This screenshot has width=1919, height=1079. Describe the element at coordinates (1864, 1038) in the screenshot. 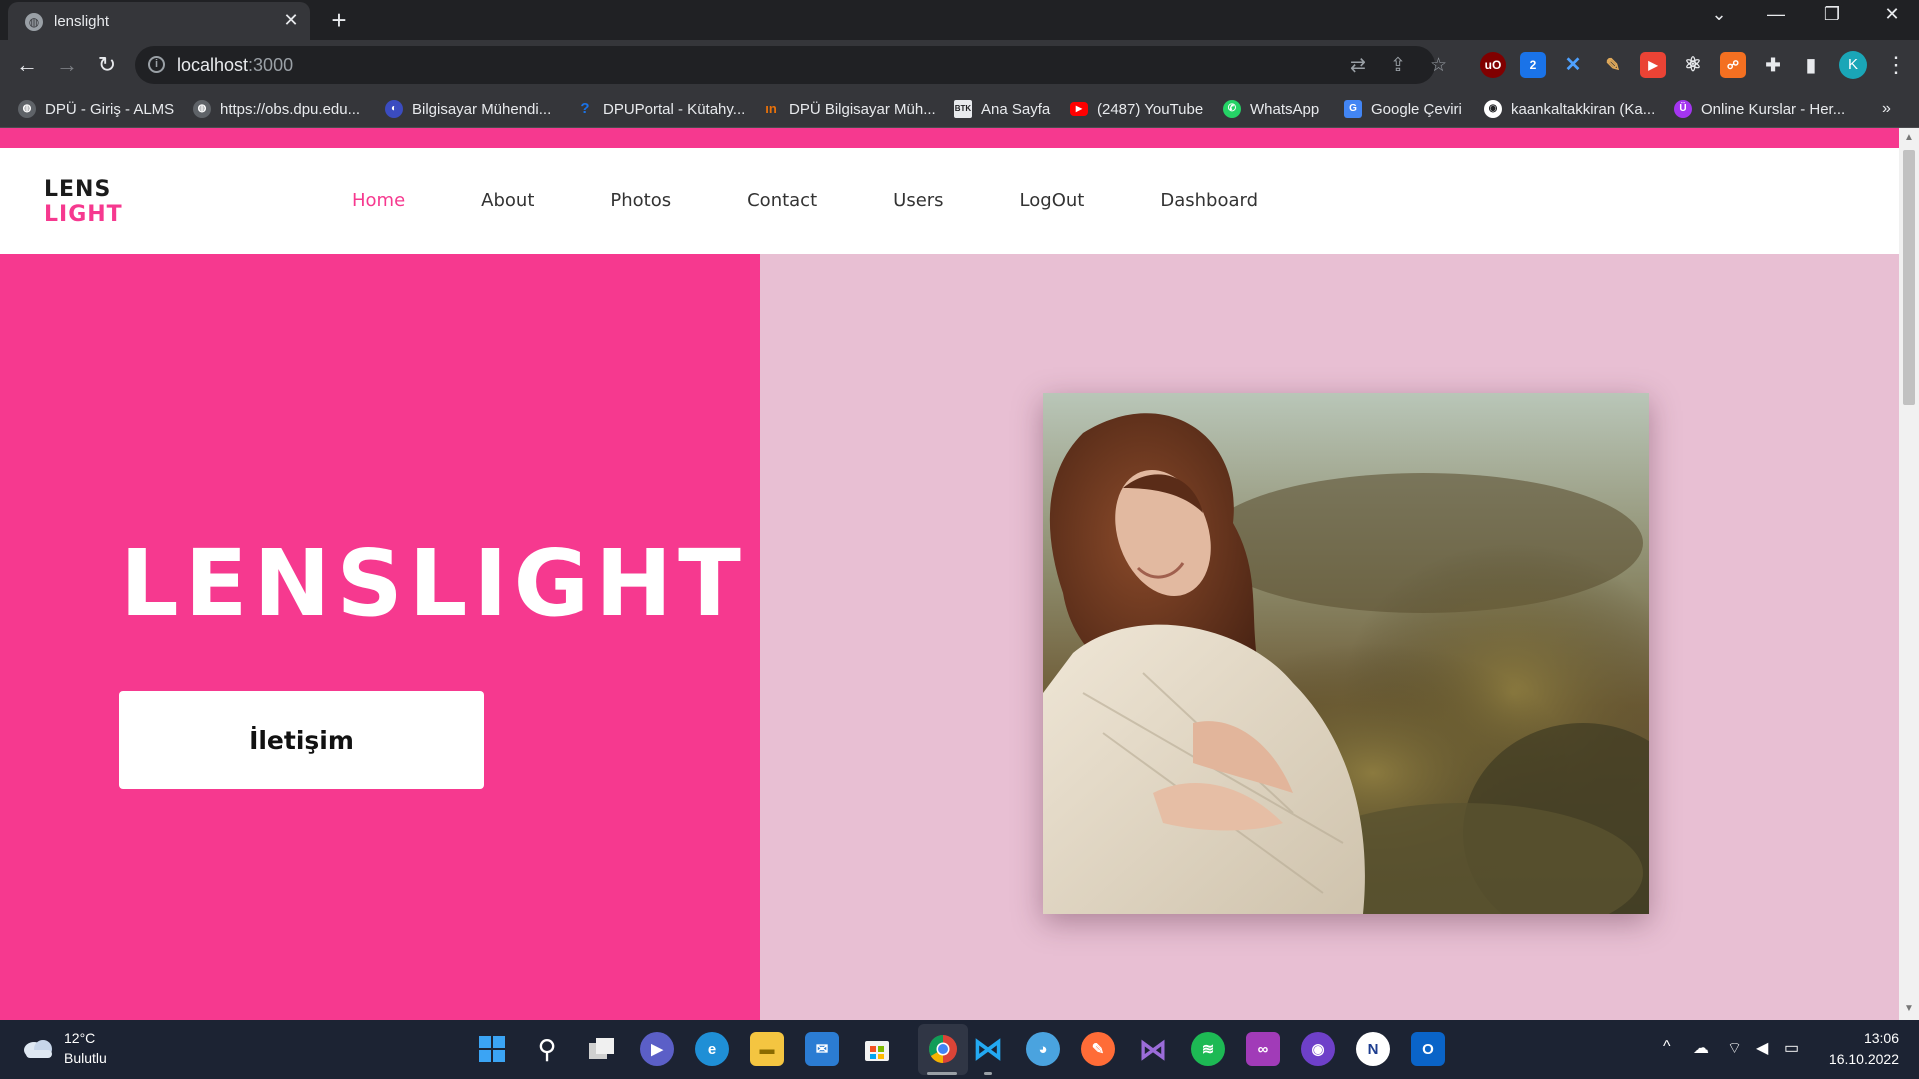

I see `clock-time: 13:06` at that location.